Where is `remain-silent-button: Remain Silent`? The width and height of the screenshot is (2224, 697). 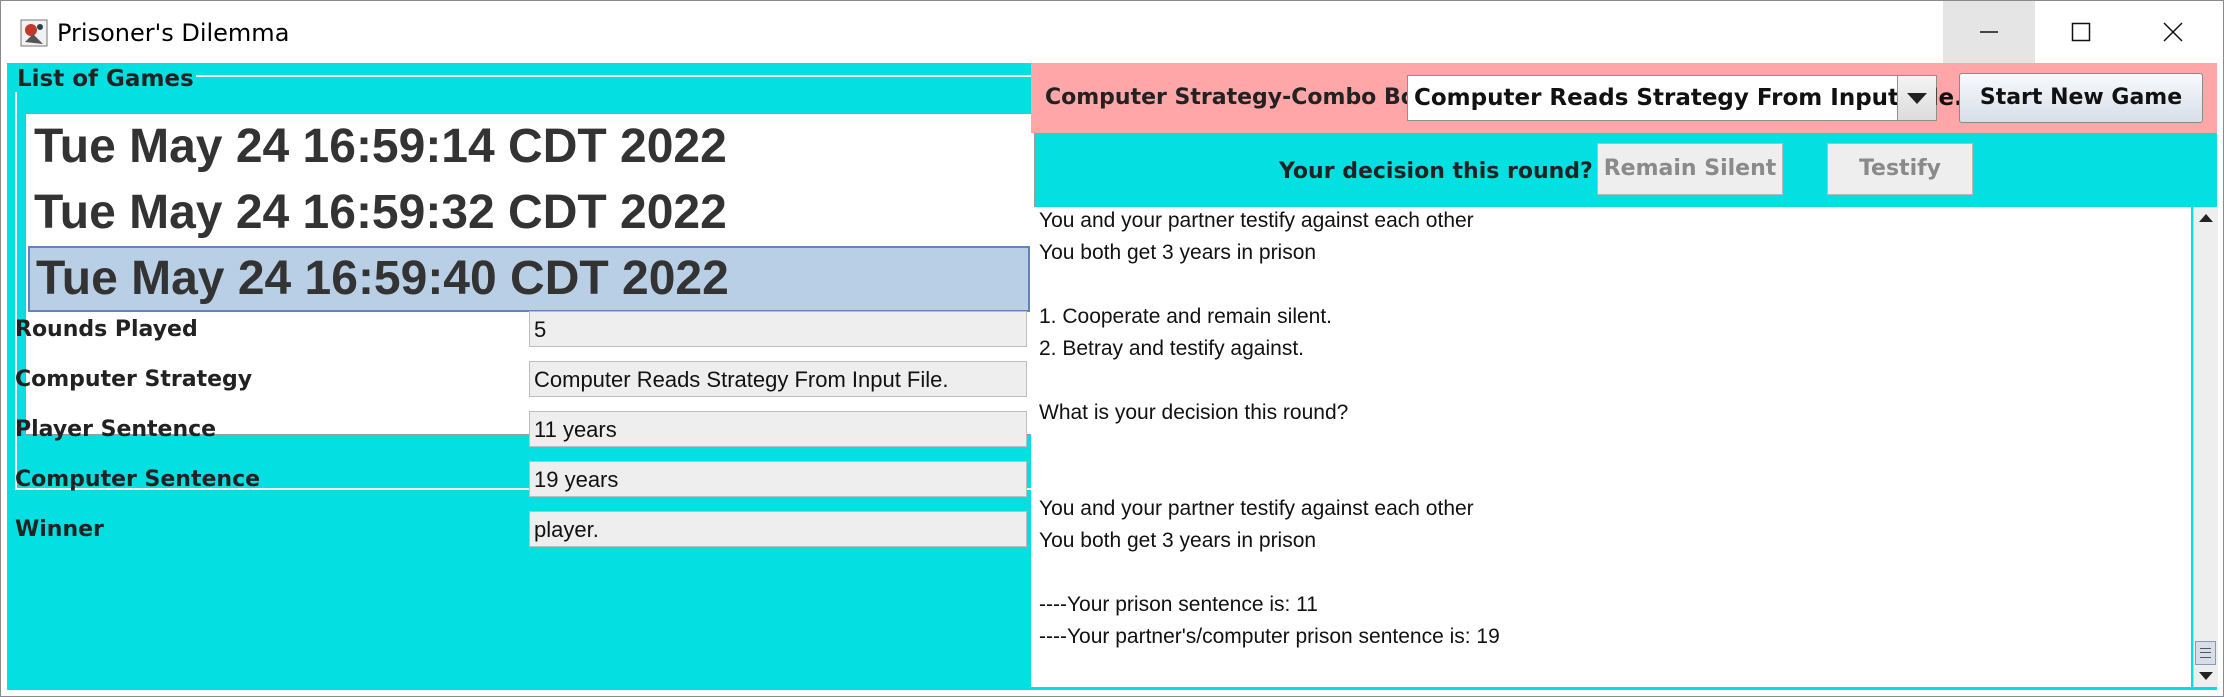
remain-silent-button: Remain Silent is located at coordinates (1690, 169).